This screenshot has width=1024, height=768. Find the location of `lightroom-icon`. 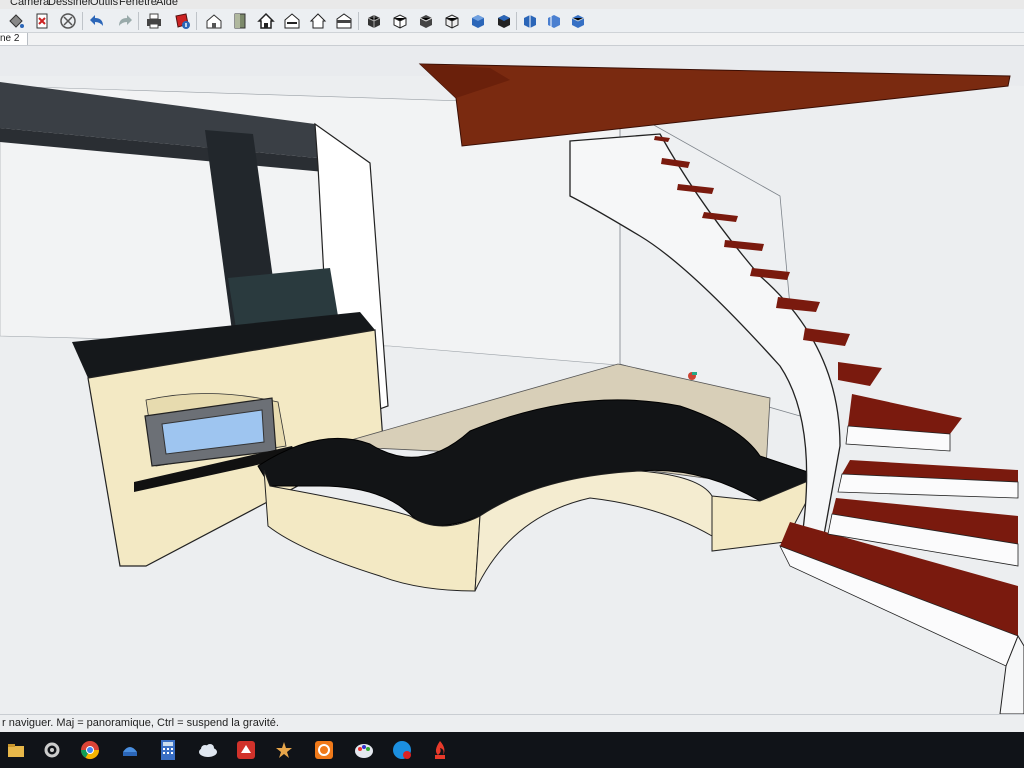

lightroom-icon is located at coordinates (284, 750).